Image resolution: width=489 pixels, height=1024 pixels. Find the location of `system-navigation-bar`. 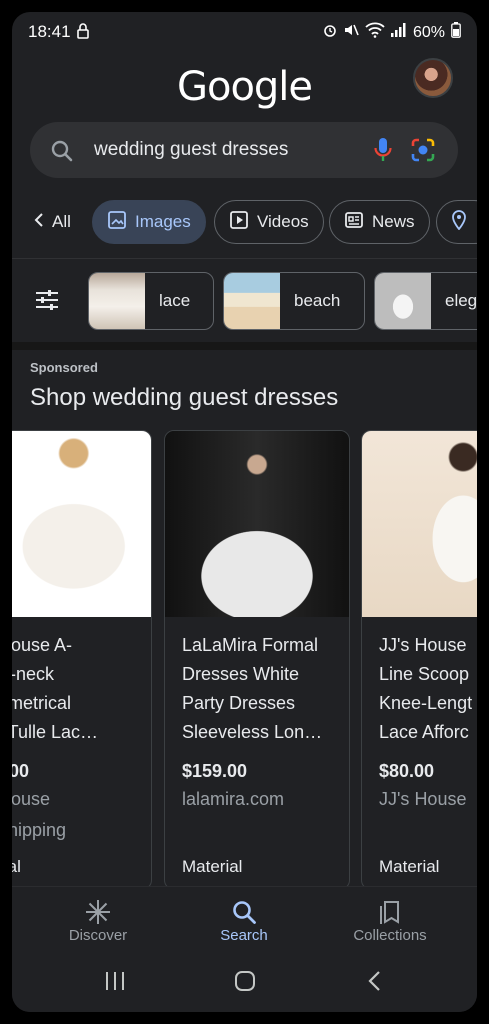

system-navigation-bar is located at coordinates (244, 984).